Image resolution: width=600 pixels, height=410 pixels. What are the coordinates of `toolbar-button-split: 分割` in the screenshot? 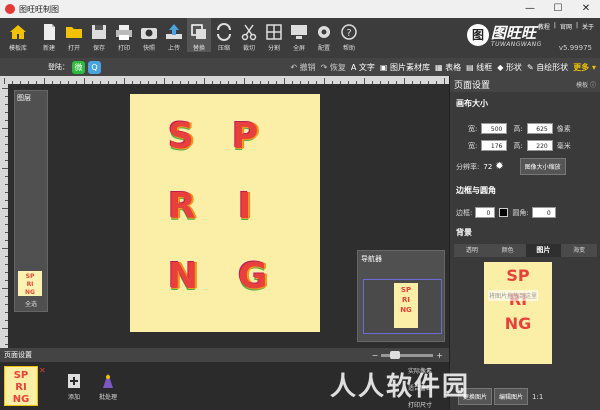 It's located at (274, 35).